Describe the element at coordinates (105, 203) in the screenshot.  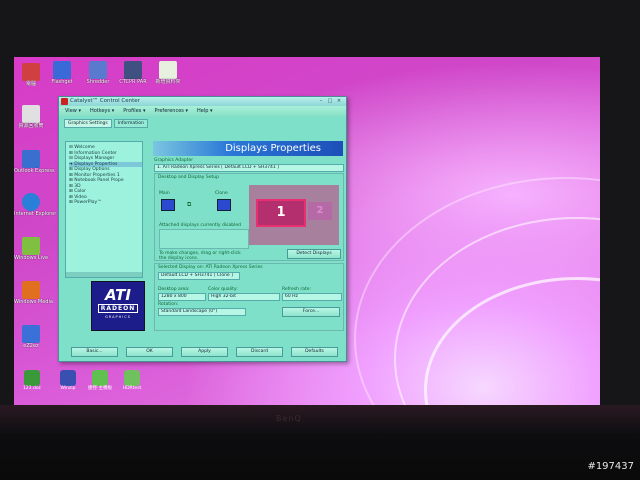
I see `tree-item-powerplay: ⊞ PowerPlay™` at that location.